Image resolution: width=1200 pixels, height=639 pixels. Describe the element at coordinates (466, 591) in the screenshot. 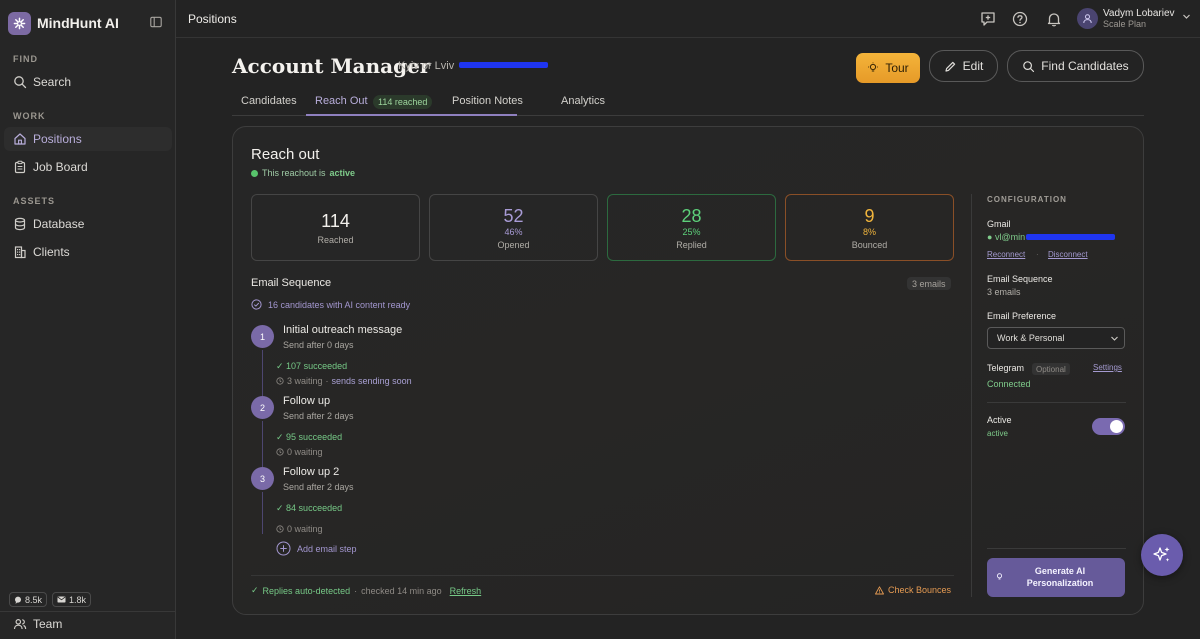

I see `refresh-link: Refresh` at that location.